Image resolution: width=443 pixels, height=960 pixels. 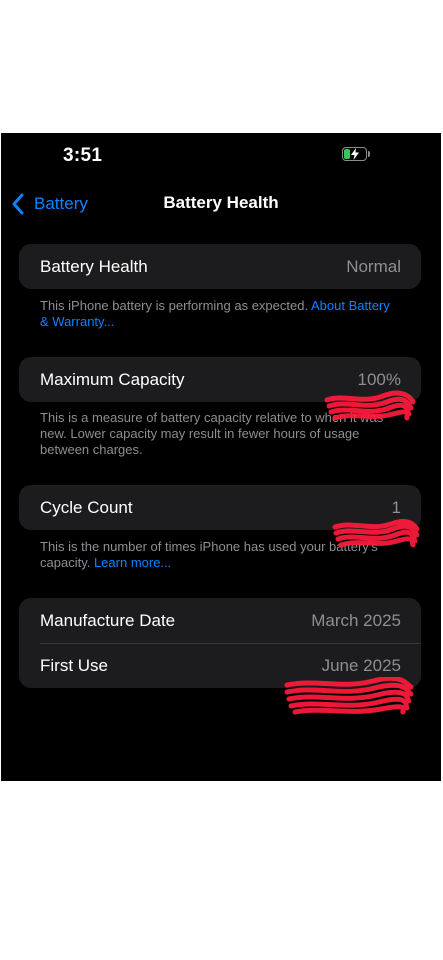 I want to click on maximum-capacity-label: Maximum Capacity, so click(x=112, y=379).